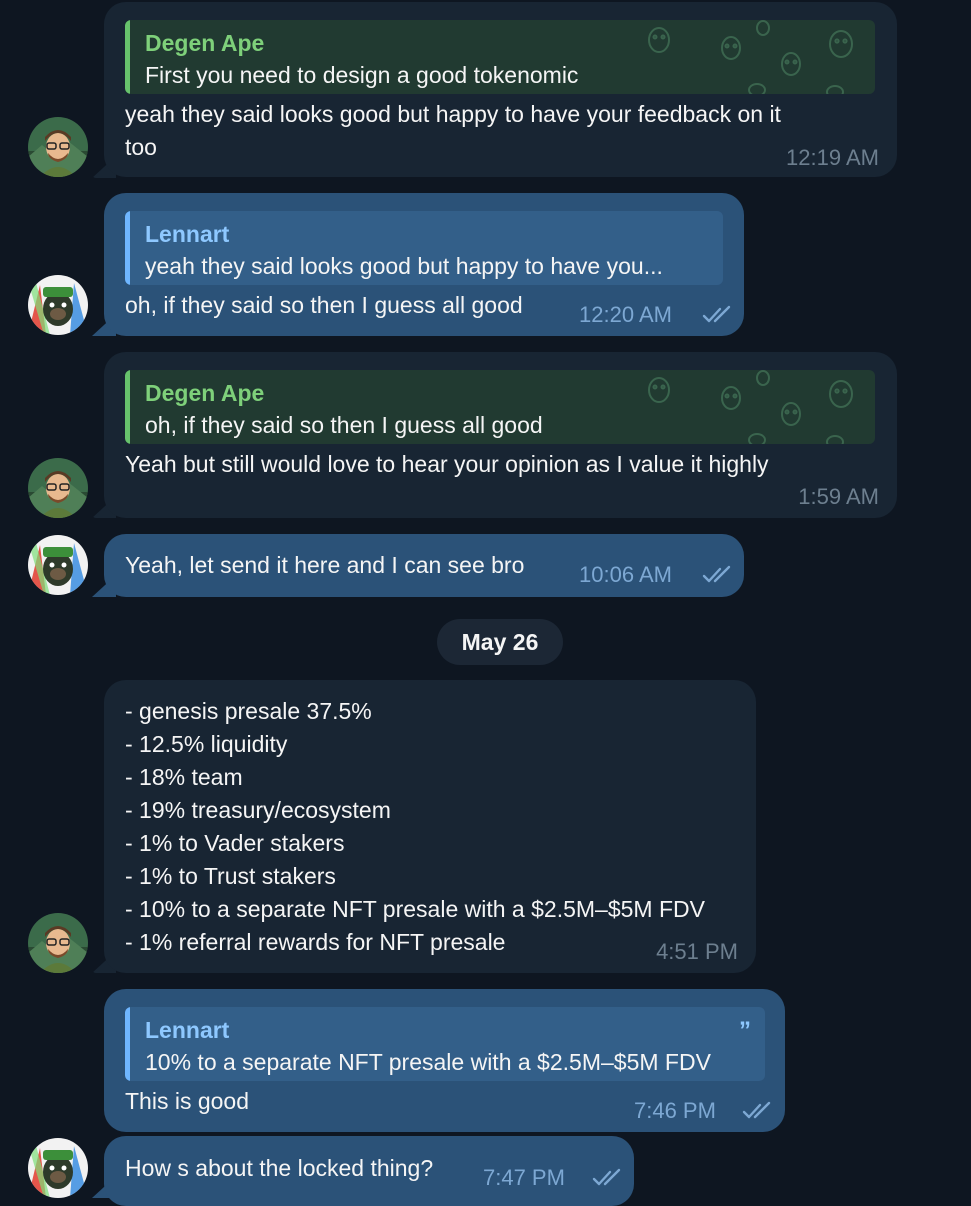 The image size is (971, 1206). I want to click on message-time: 7:46 PM, so click(675, 1110).